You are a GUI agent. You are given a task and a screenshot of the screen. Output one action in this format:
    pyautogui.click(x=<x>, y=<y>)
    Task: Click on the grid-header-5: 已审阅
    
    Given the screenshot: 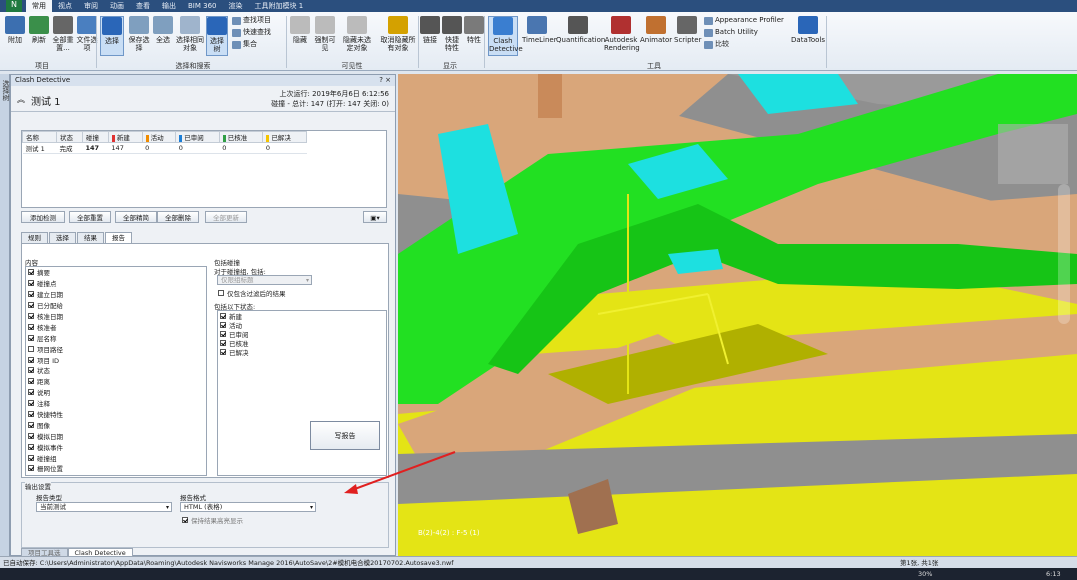 What is the action you would take?
    pyautogui.click(x=197, y=137)
    